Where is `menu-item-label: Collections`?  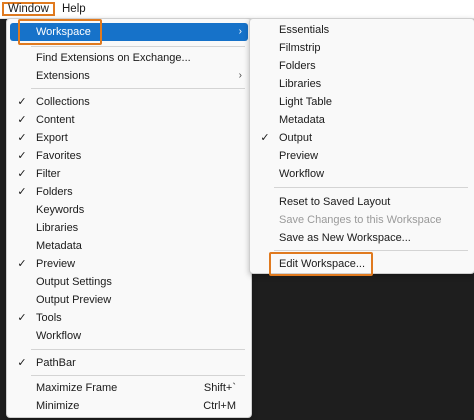 menu-item-label: Collections is located at coordinates (63, 102).